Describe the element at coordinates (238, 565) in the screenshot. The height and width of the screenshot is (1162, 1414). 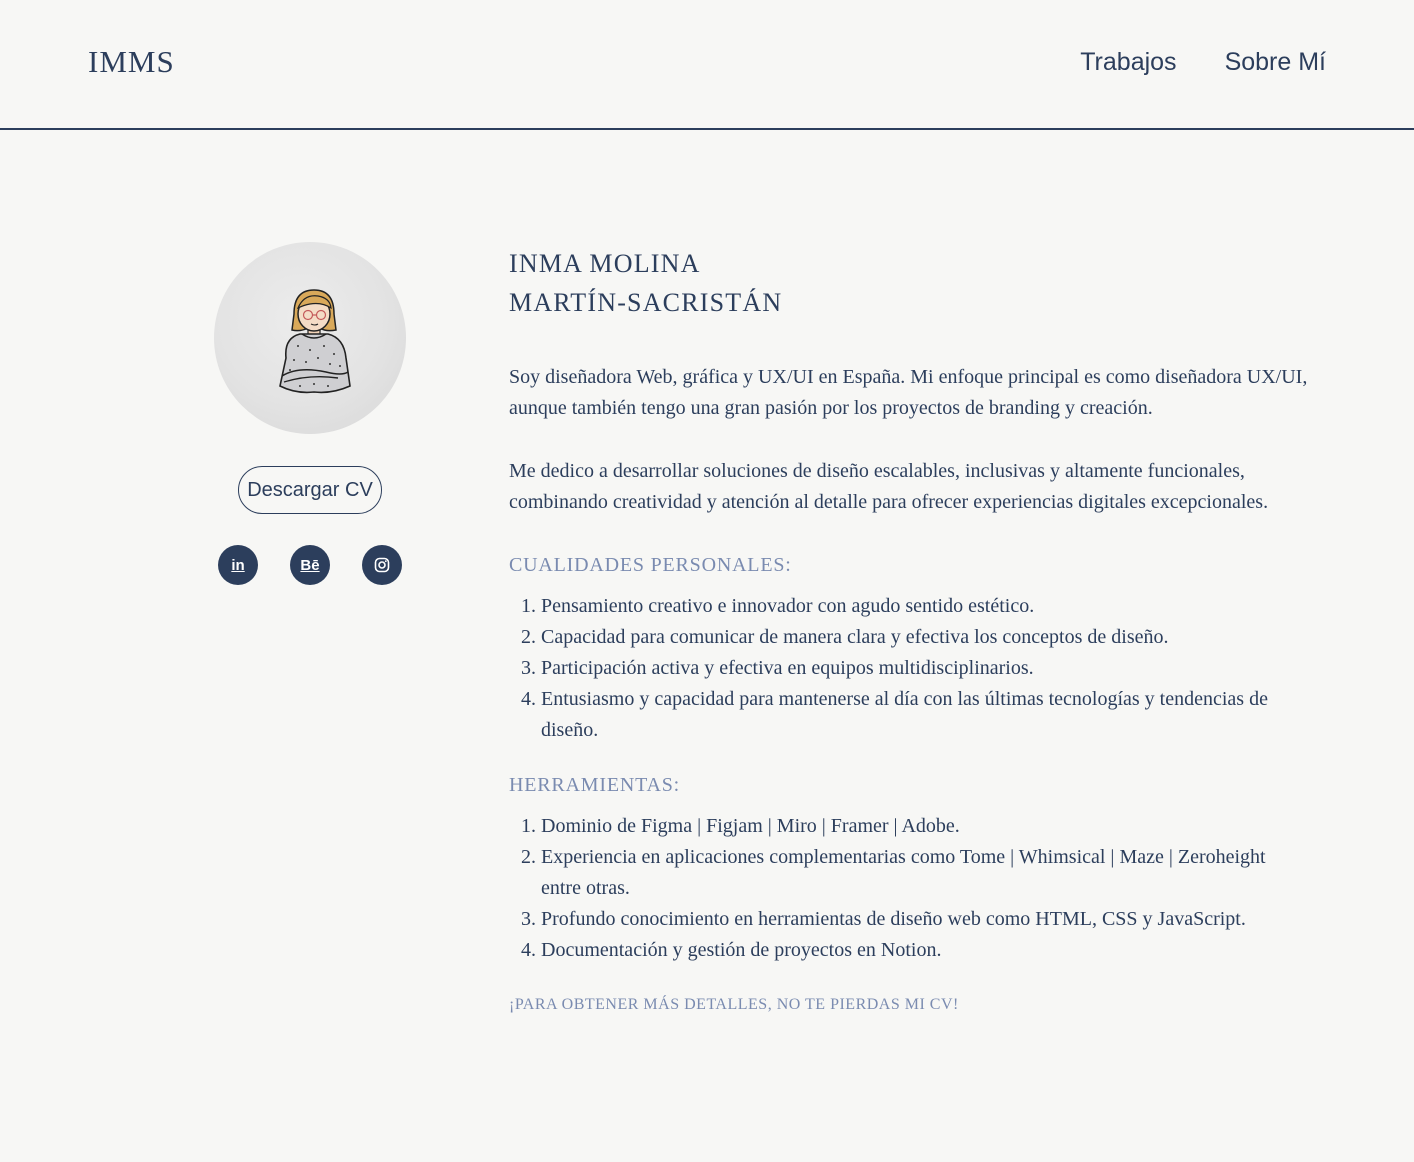
I see `linkedin-icon: in` at that location.